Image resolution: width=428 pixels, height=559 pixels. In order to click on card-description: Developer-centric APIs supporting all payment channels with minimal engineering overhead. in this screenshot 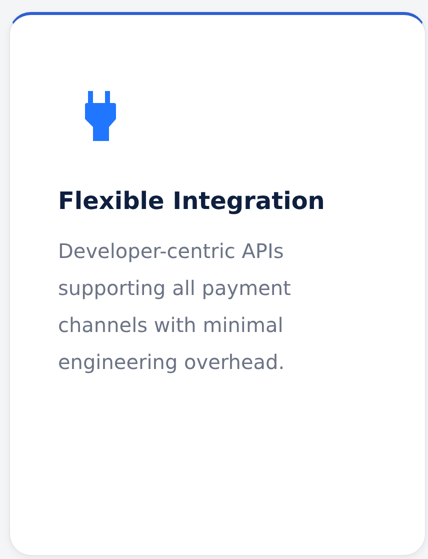, I will do `click(175, 307)`.